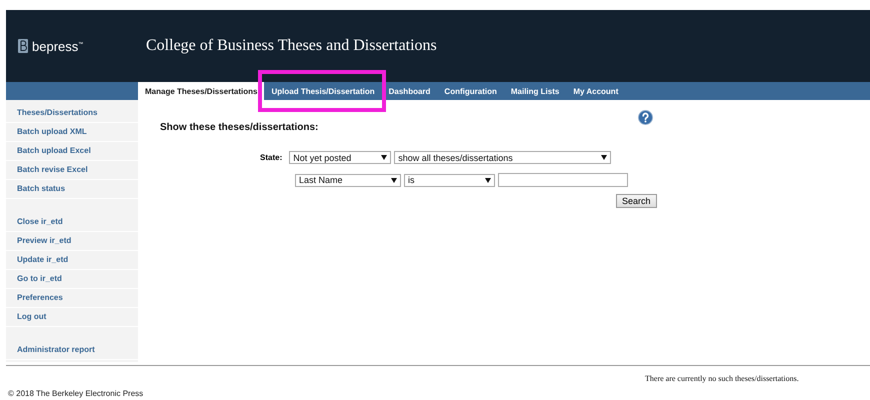  I want to click on nav-tab: Mailing Lists, so click(535, 91).